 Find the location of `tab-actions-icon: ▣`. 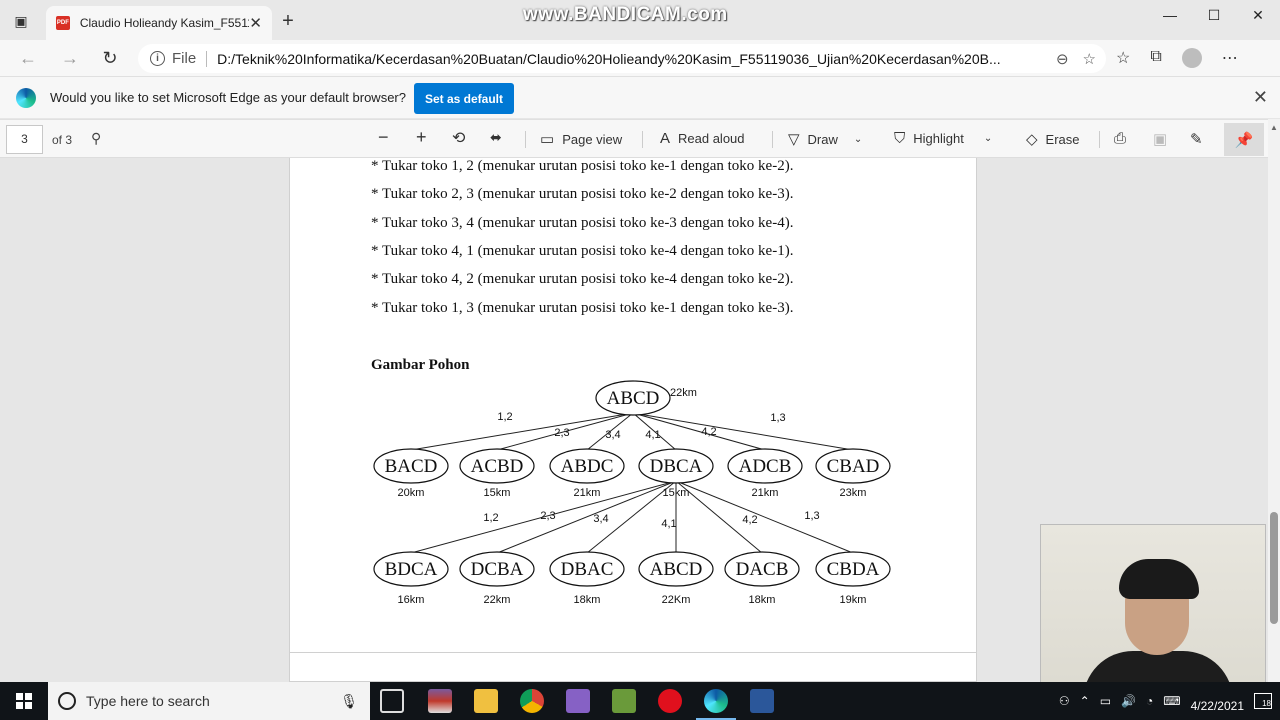

tab-actions-icon: ▣ is located at coordinates (21, 21).